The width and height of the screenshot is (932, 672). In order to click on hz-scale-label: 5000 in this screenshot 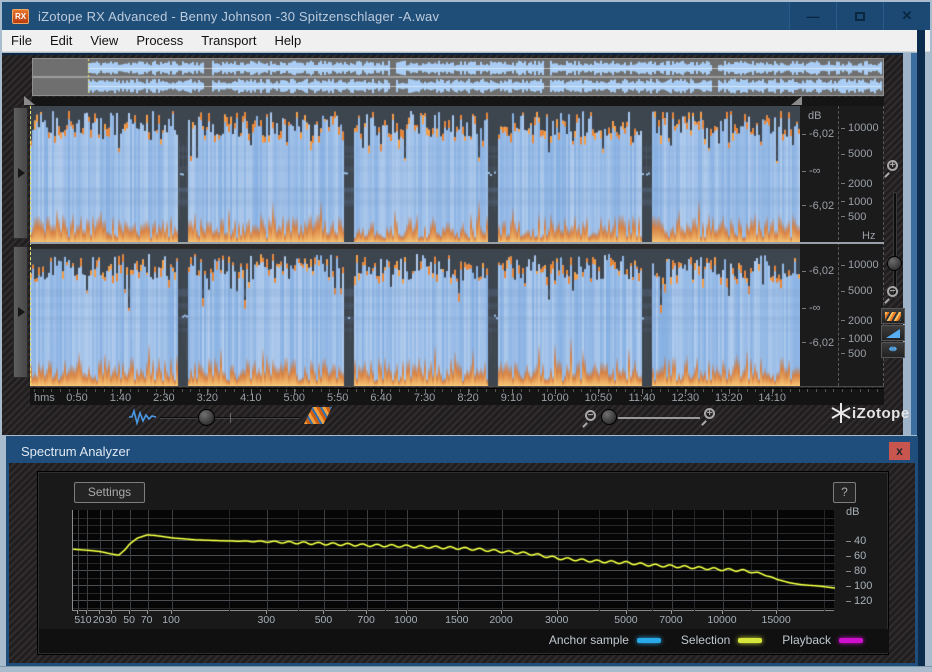, I will do `click(856, 154)`.